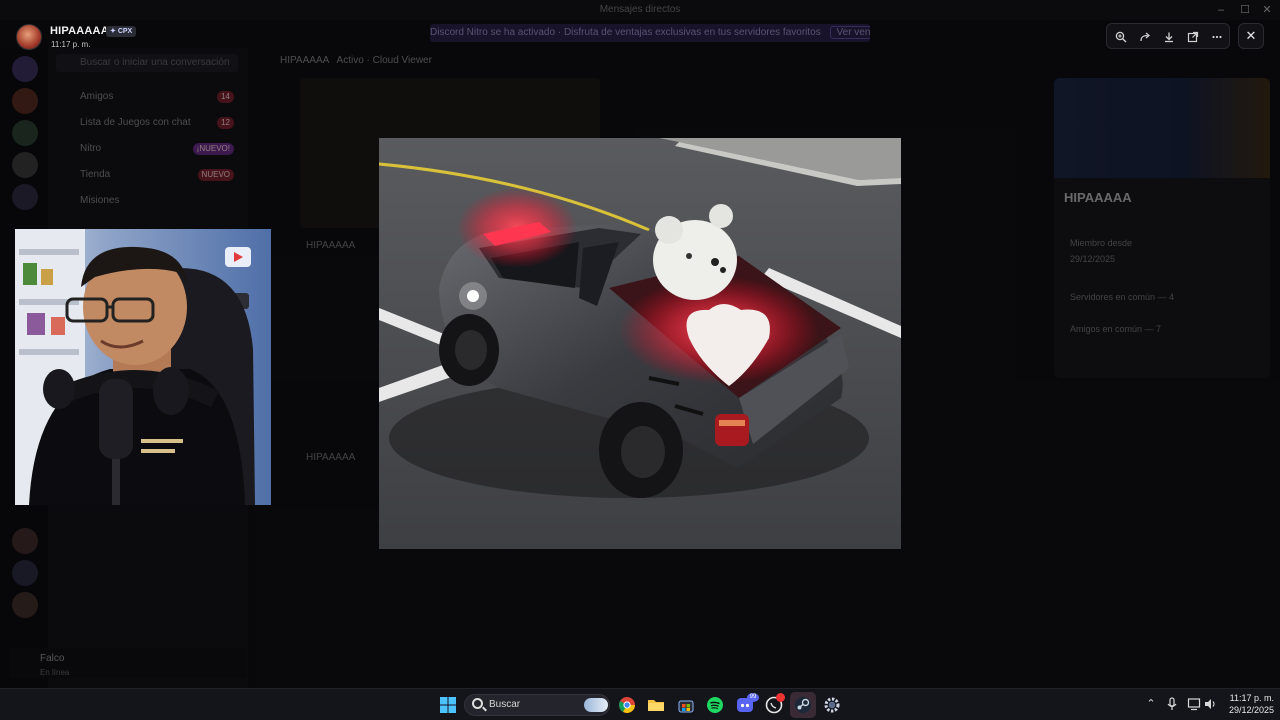 The width and height of the screenshot is (1280, 720). I want to click on discord-badge: 99, so click(753, 697).